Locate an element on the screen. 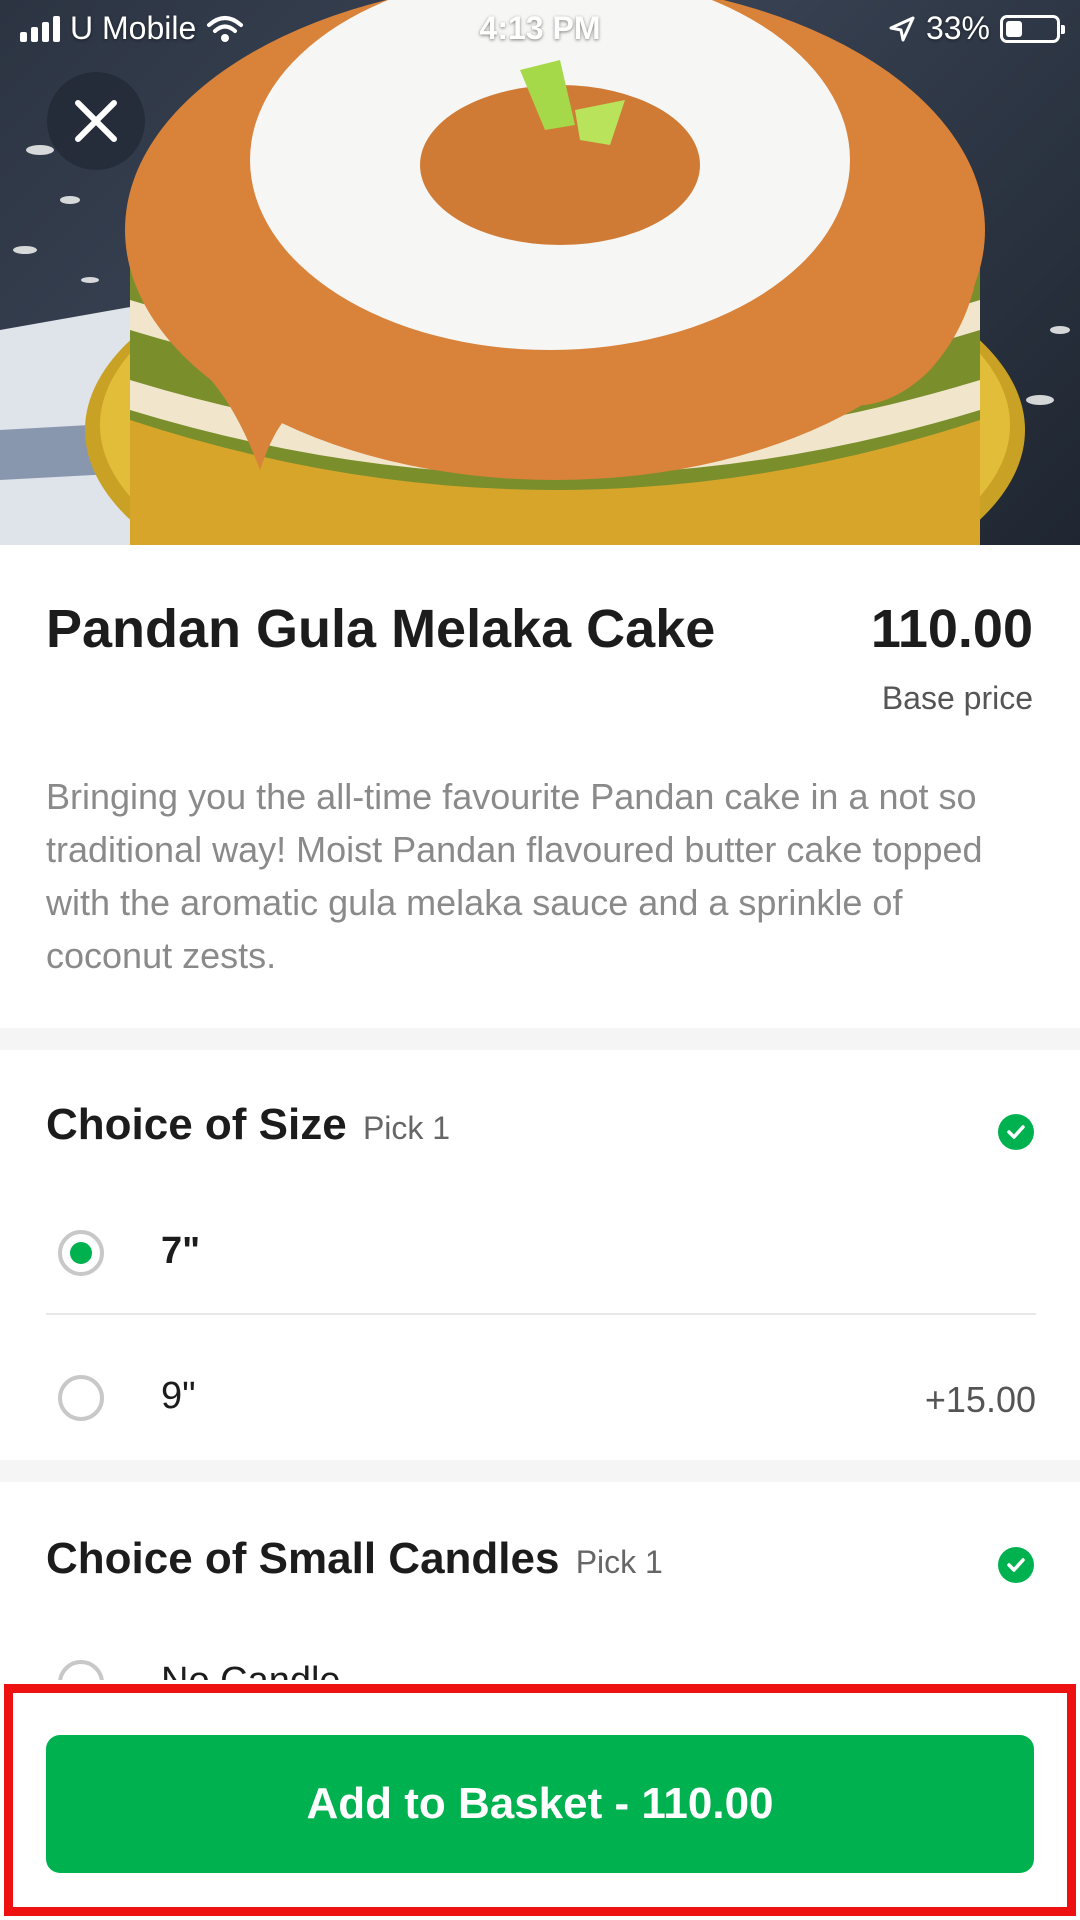  candles-section-title: Choice of Small Candles Pick 1 is located at coordinates (354, 1559).